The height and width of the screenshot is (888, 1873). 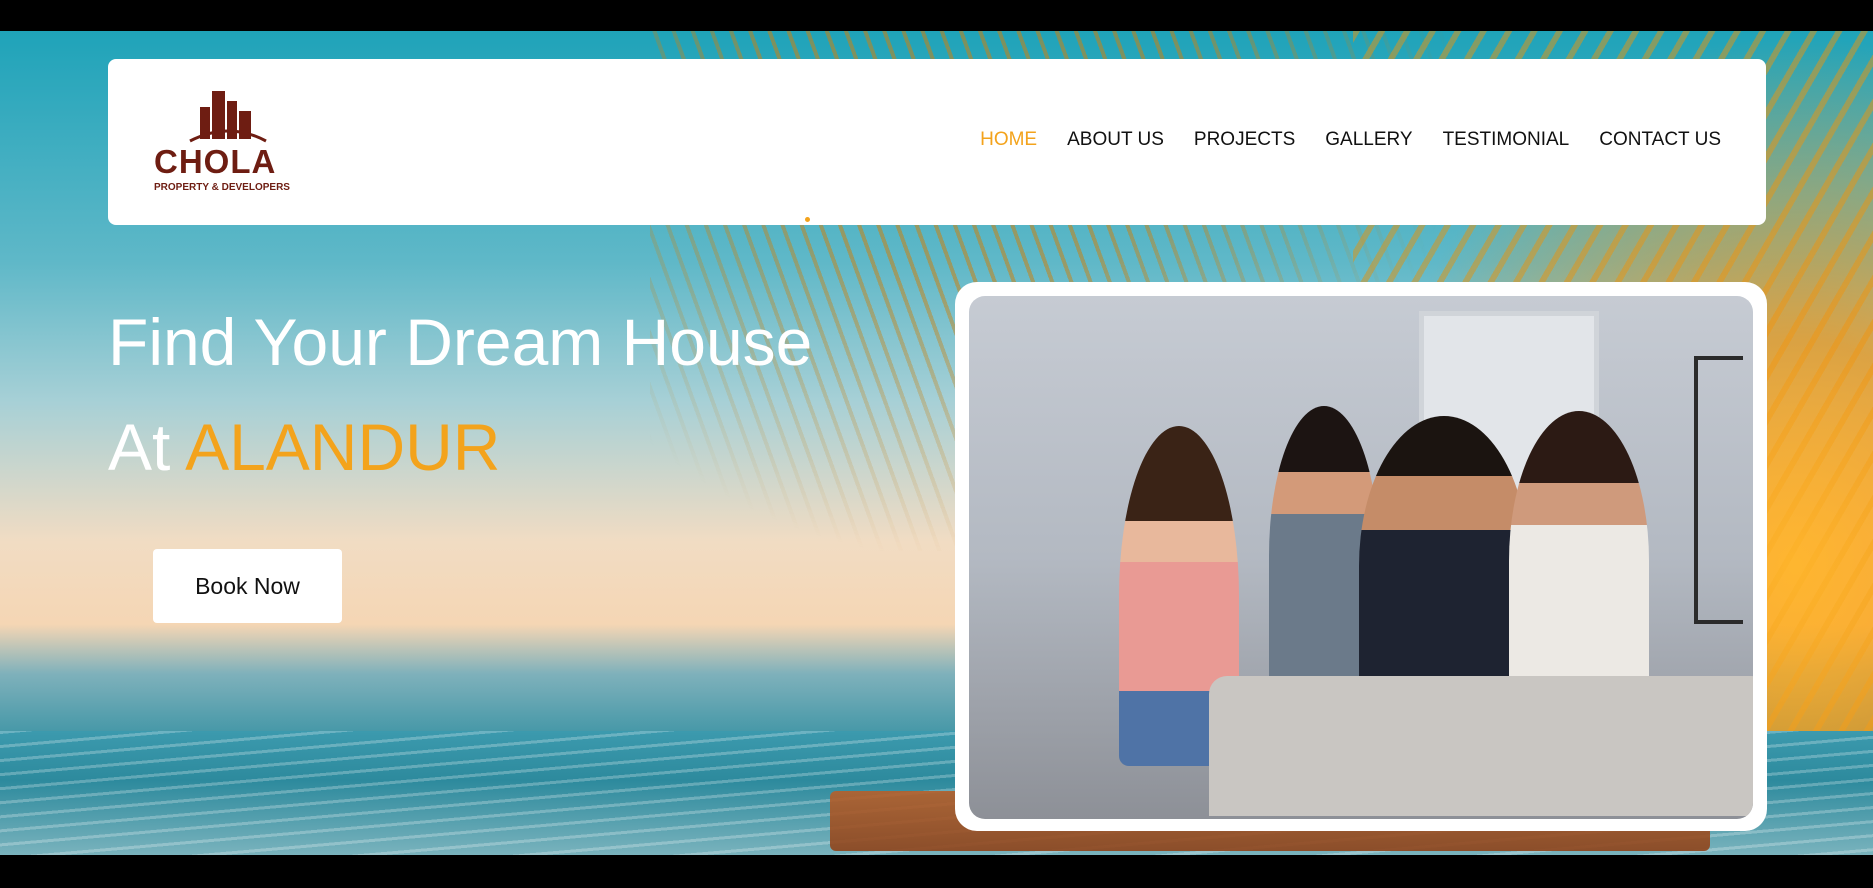 What do you see at coordinates (1579, 561) in the screenshot?
I see `person-woman-figure` at bounding box center [1579, 561].